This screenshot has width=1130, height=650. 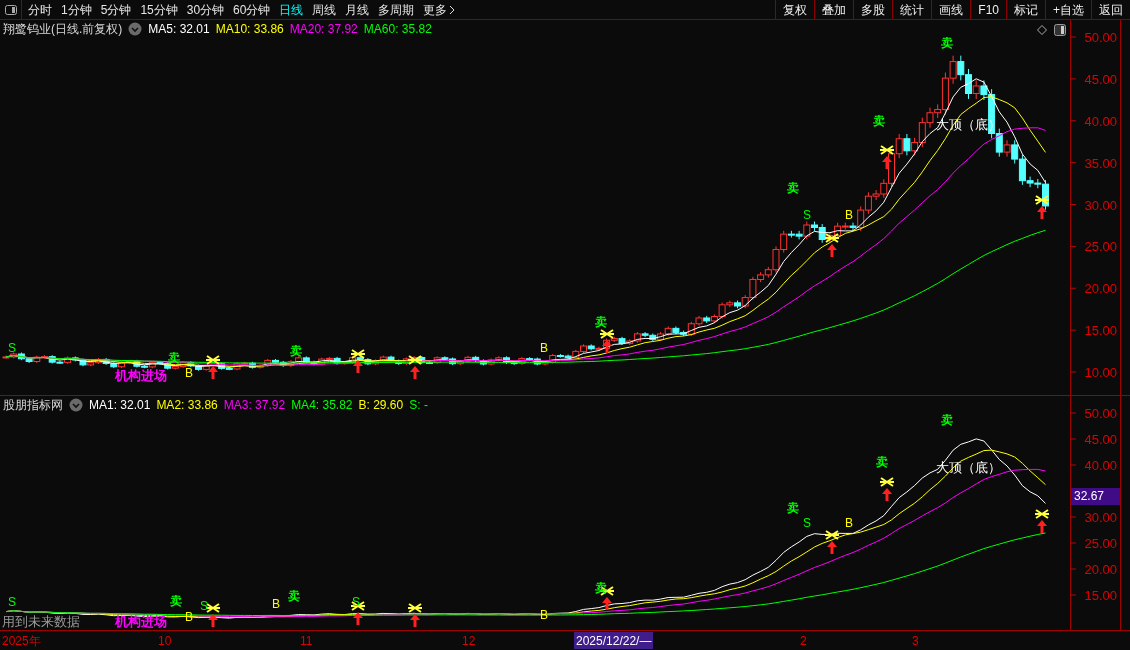 I want to click on stock-title: 翔鹭钨业(日线.前复权), so click(x=63, y=29).